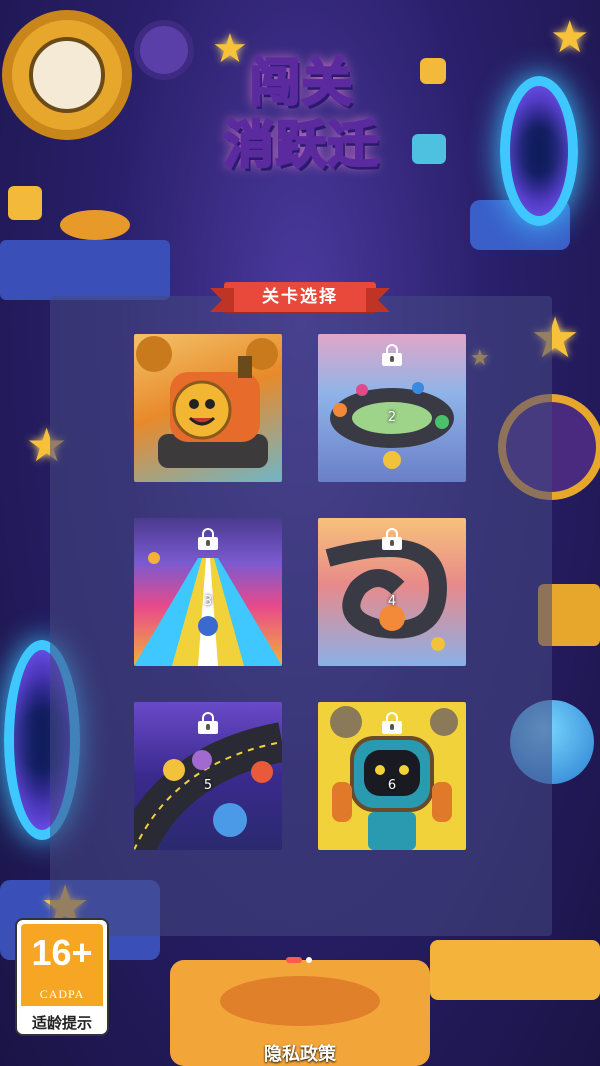 The image size is (600, 1066). What do you see at coordinates (208, 601) in the screenshot?
I see `level-number: 3` at bounding box center [208, 601].